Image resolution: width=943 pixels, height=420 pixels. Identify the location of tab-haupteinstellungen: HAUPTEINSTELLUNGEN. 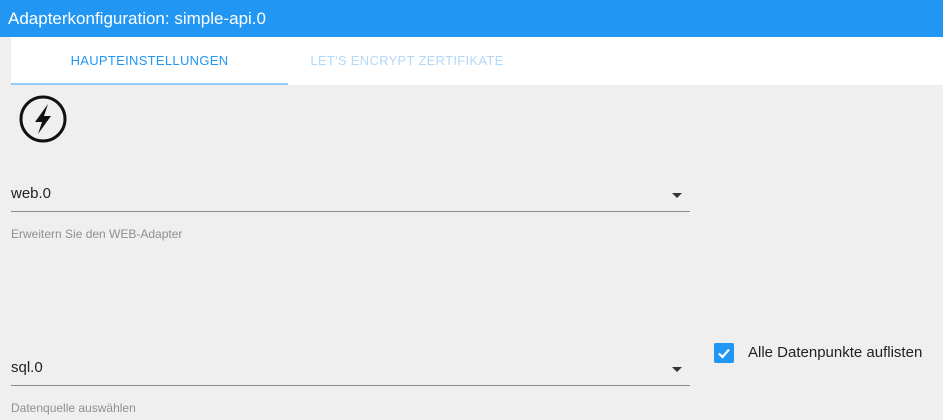
(149, 61).